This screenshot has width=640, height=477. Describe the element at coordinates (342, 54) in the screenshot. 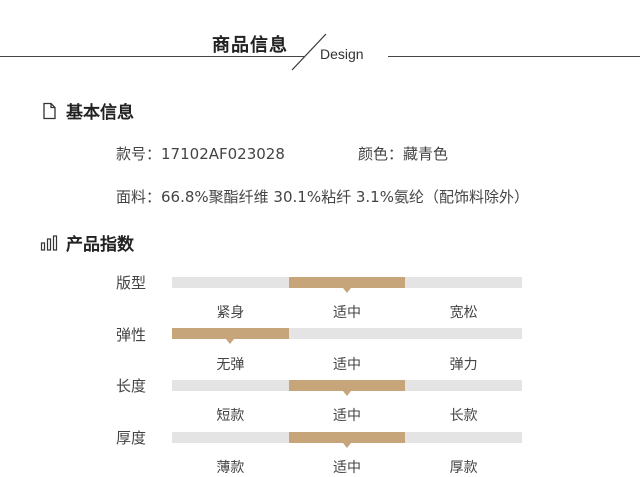

I see `page-subtitle: Design` at that location.